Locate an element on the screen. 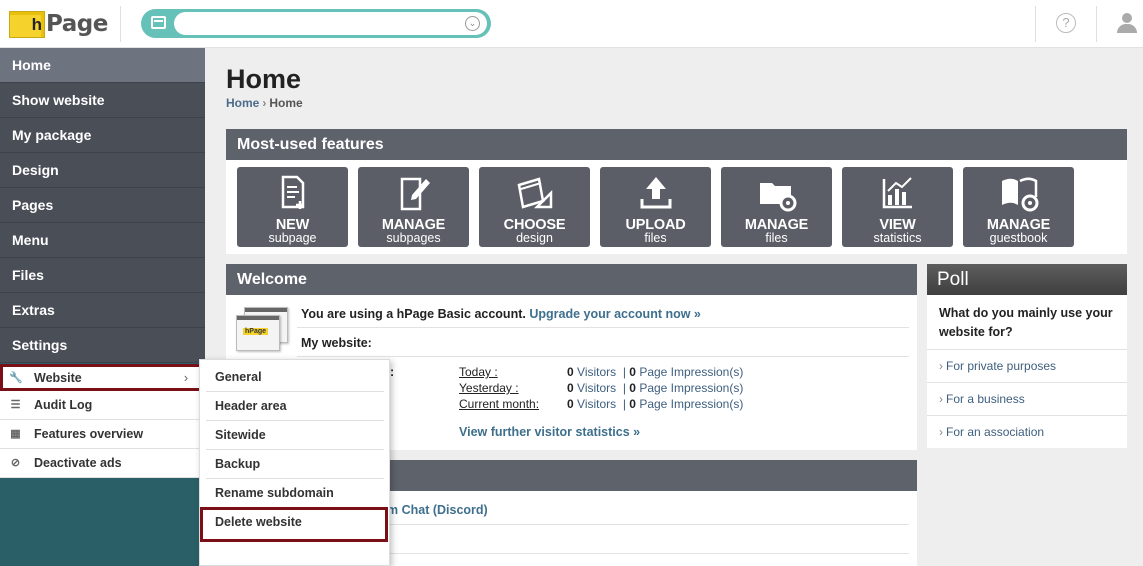 The height and width of the screenshot is (566, 1143). submenu-item-label: Audit Log is located at coordinates (63, 405).